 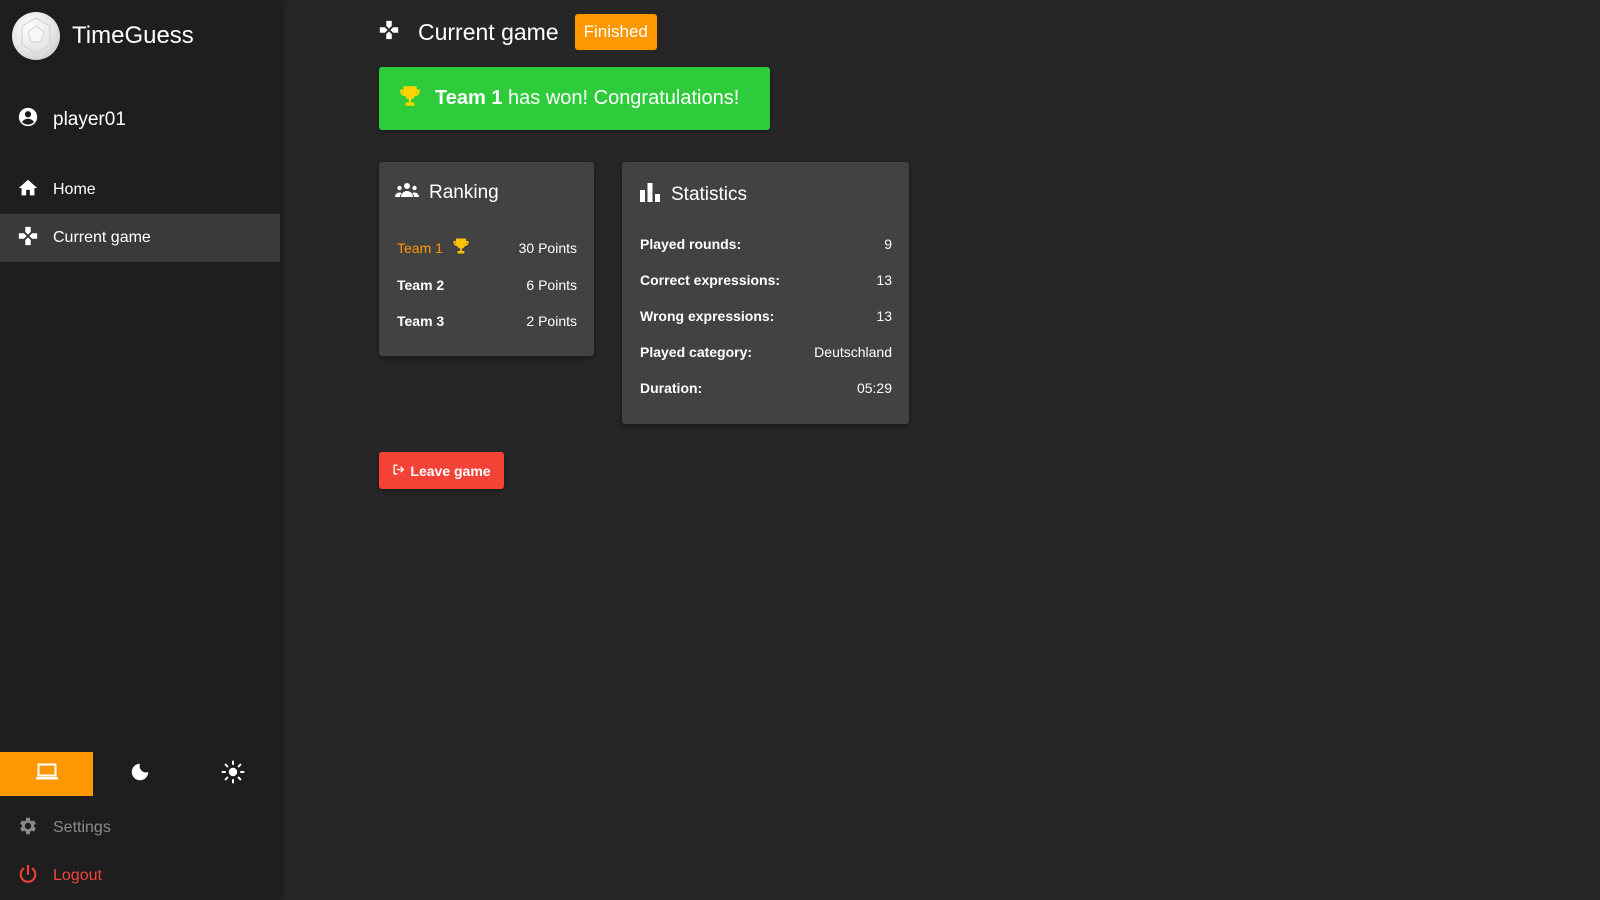 I want to click on team-points: 6 Points, so click(x=551, y=285).